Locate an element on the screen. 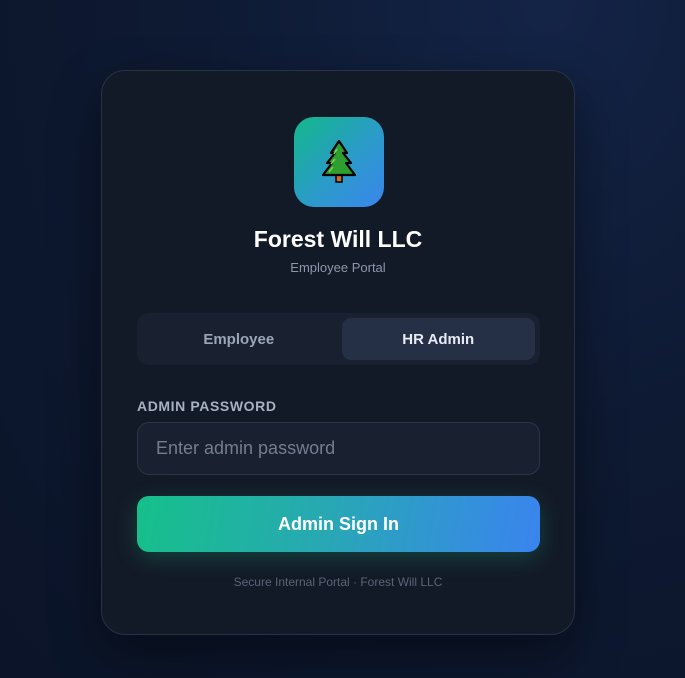 This screenshot has width=685, height=678. brand-logo is located at coordinates (339, 162).